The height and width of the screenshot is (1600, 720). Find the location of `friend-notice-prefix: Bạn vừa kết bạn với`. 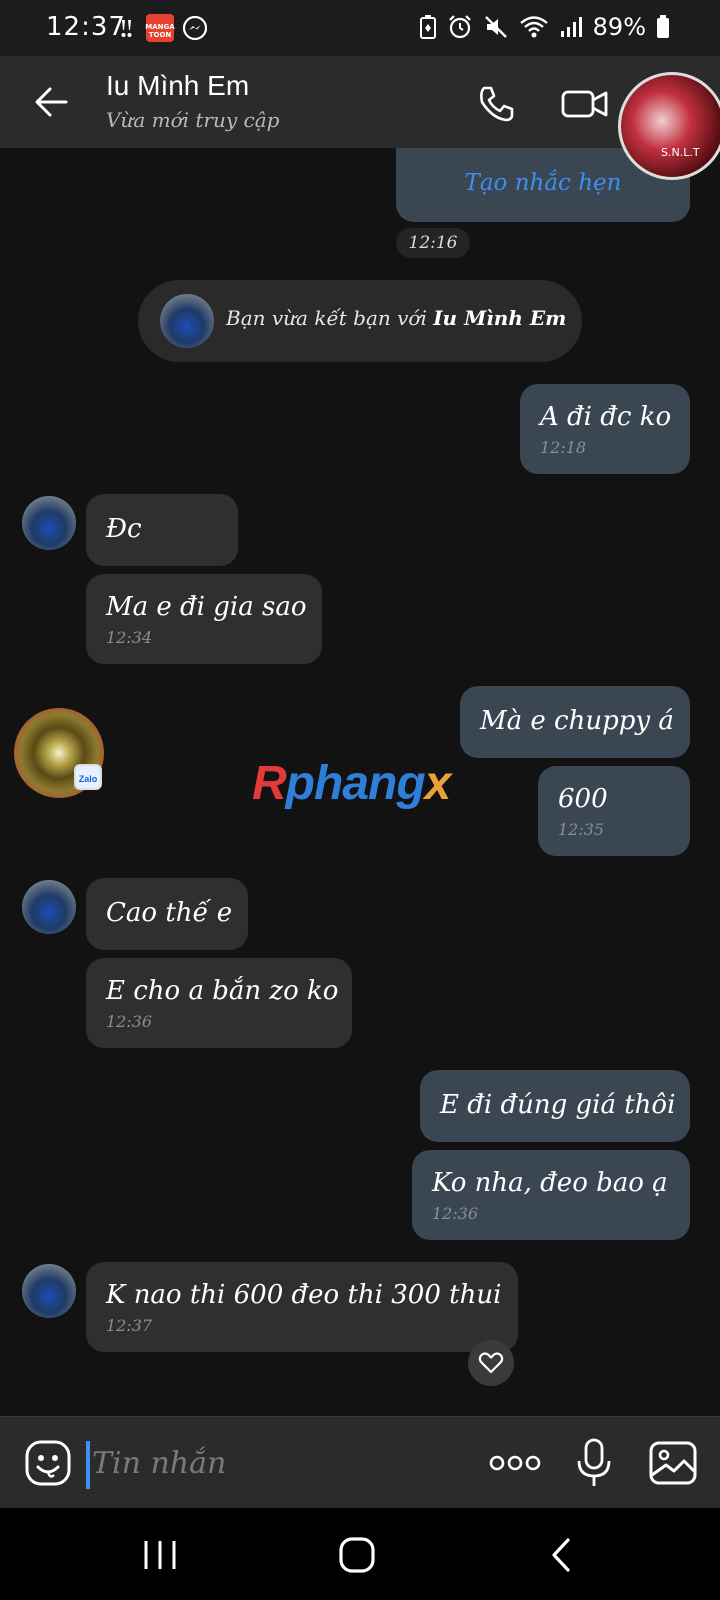

friend-notice-prefix: Bạn vừa kết bạn với is located at coordinates (326, 318).